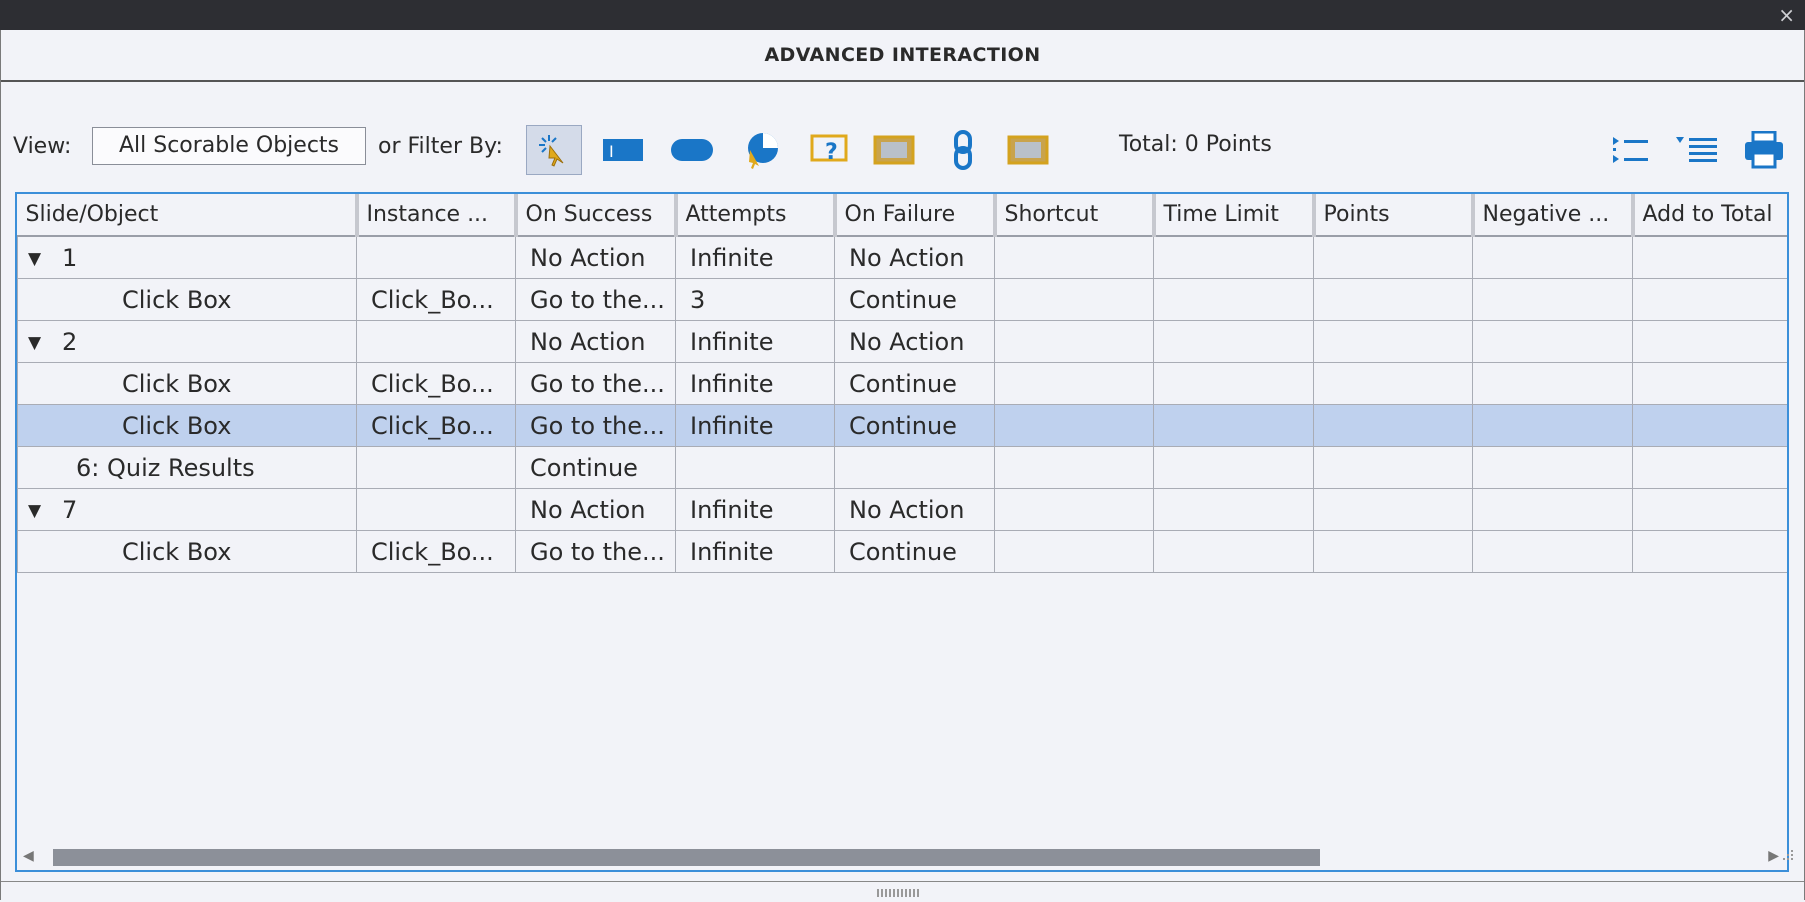 This screenshot has height=902, width=1805. Describe the element at coordinates (1232, 215) in the screenshot. I see `column-header: Time Limit` at that location.